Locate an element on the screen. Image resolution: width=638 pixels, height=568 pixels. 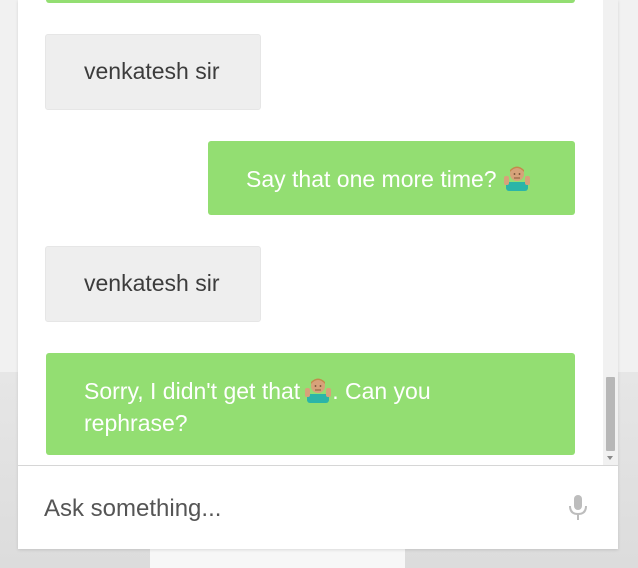
message-text-continued: . Can you is located at coordinates (381, 391).